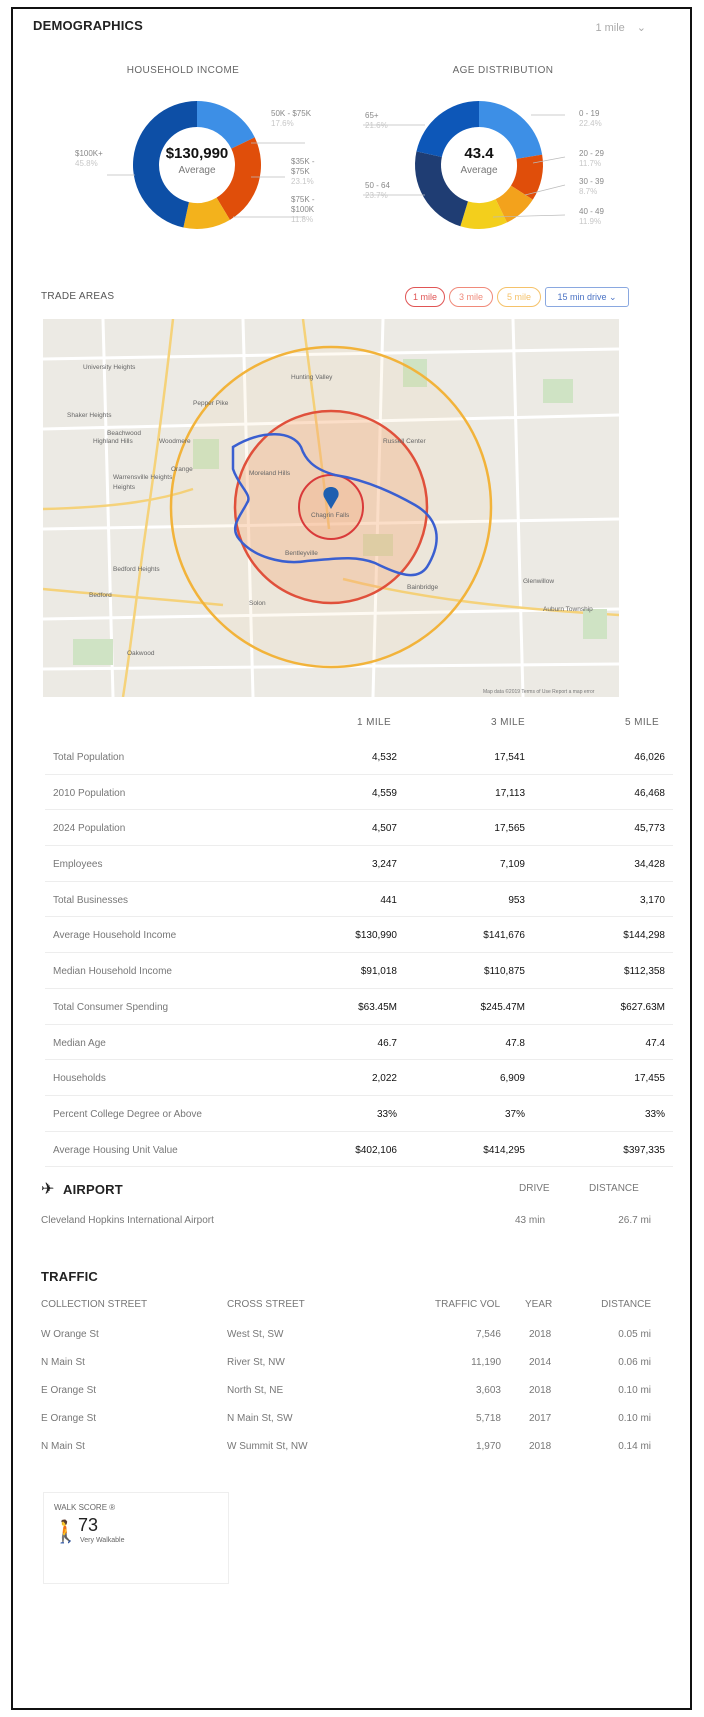 This screenshot has width=704, height=1717. What do you see at coordinates (85, 1507) in the screenshot?
I see `walk-score-label: WALK SCORE ®` at bounding box center [85, 1507].